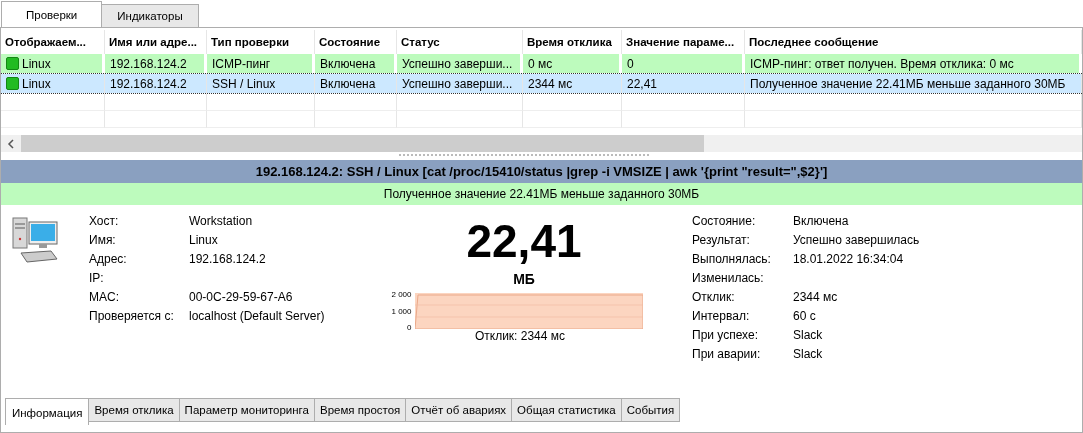  Describe the element at coordinates (11, 143) in the screenshot. I see `scroll-left-icon` at that location.